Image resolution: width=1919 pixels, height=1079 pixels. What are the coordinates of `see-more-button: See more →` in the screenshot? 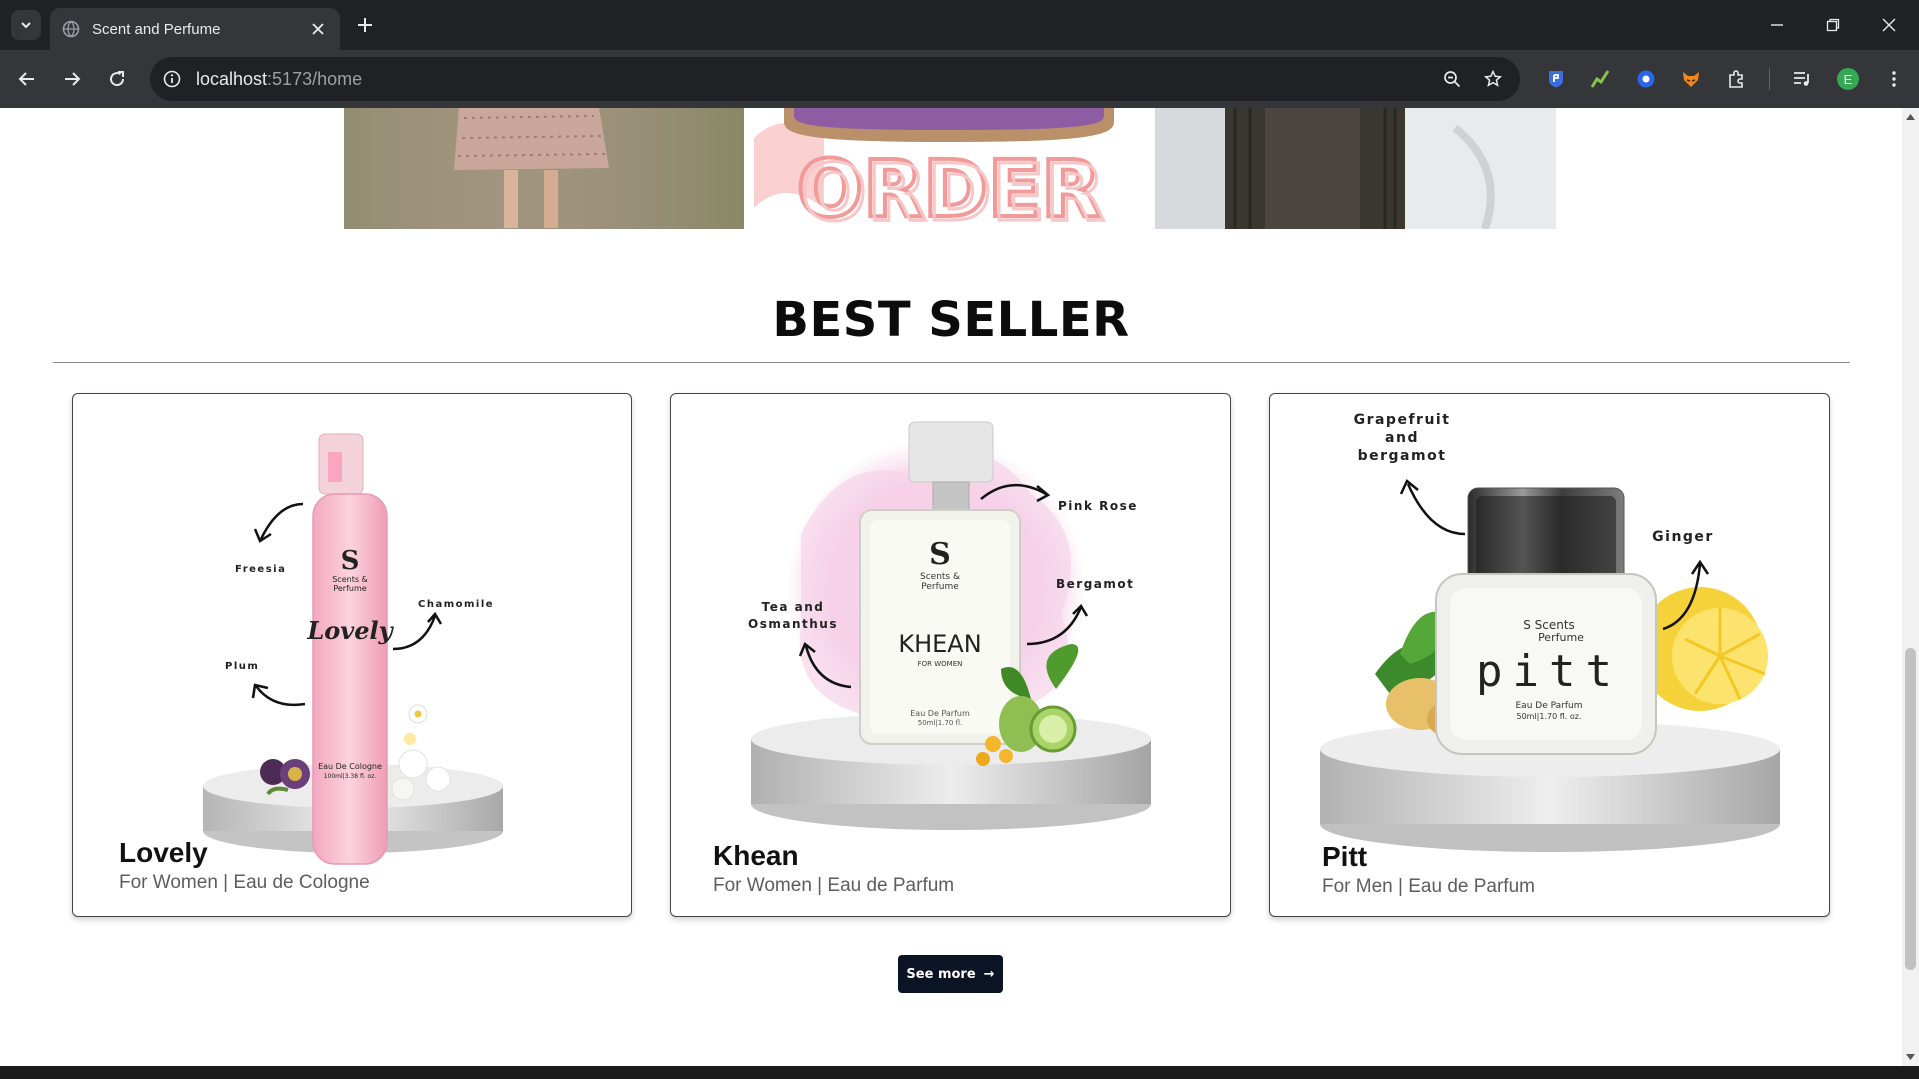 It's located at (950, 974).